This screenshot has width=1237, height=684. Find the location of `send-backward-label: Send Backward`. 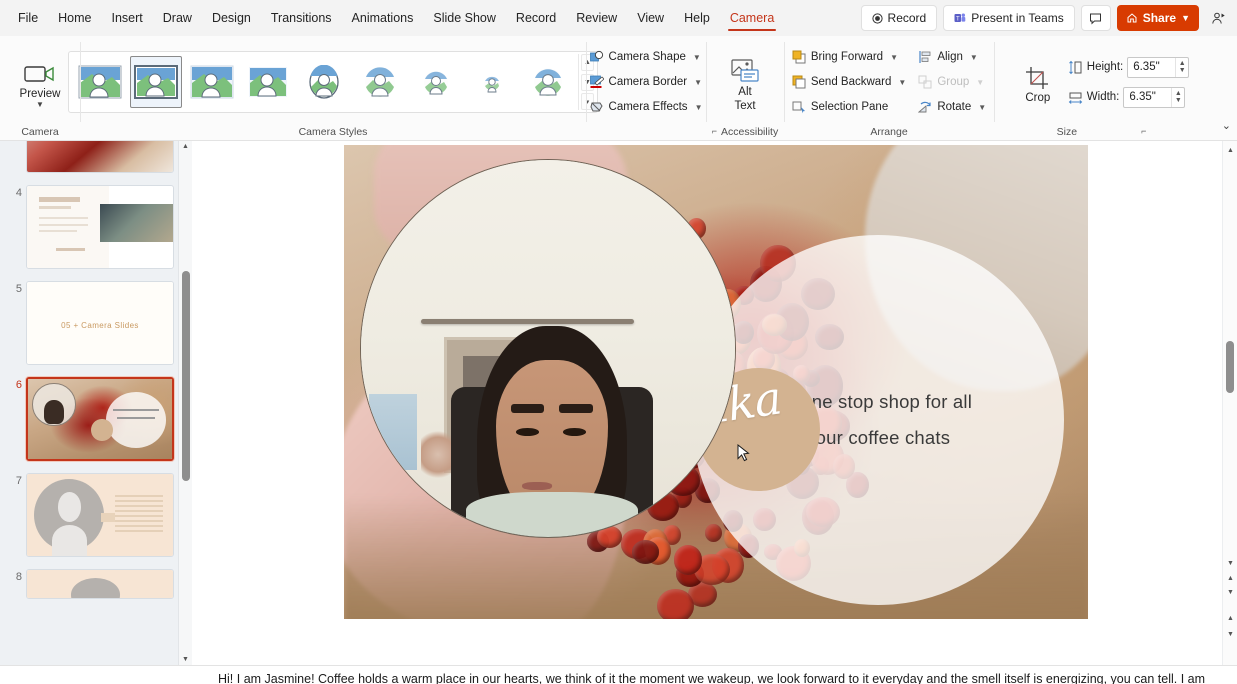

send-backward-label: Send Backward is located at coordinates (851, 82).